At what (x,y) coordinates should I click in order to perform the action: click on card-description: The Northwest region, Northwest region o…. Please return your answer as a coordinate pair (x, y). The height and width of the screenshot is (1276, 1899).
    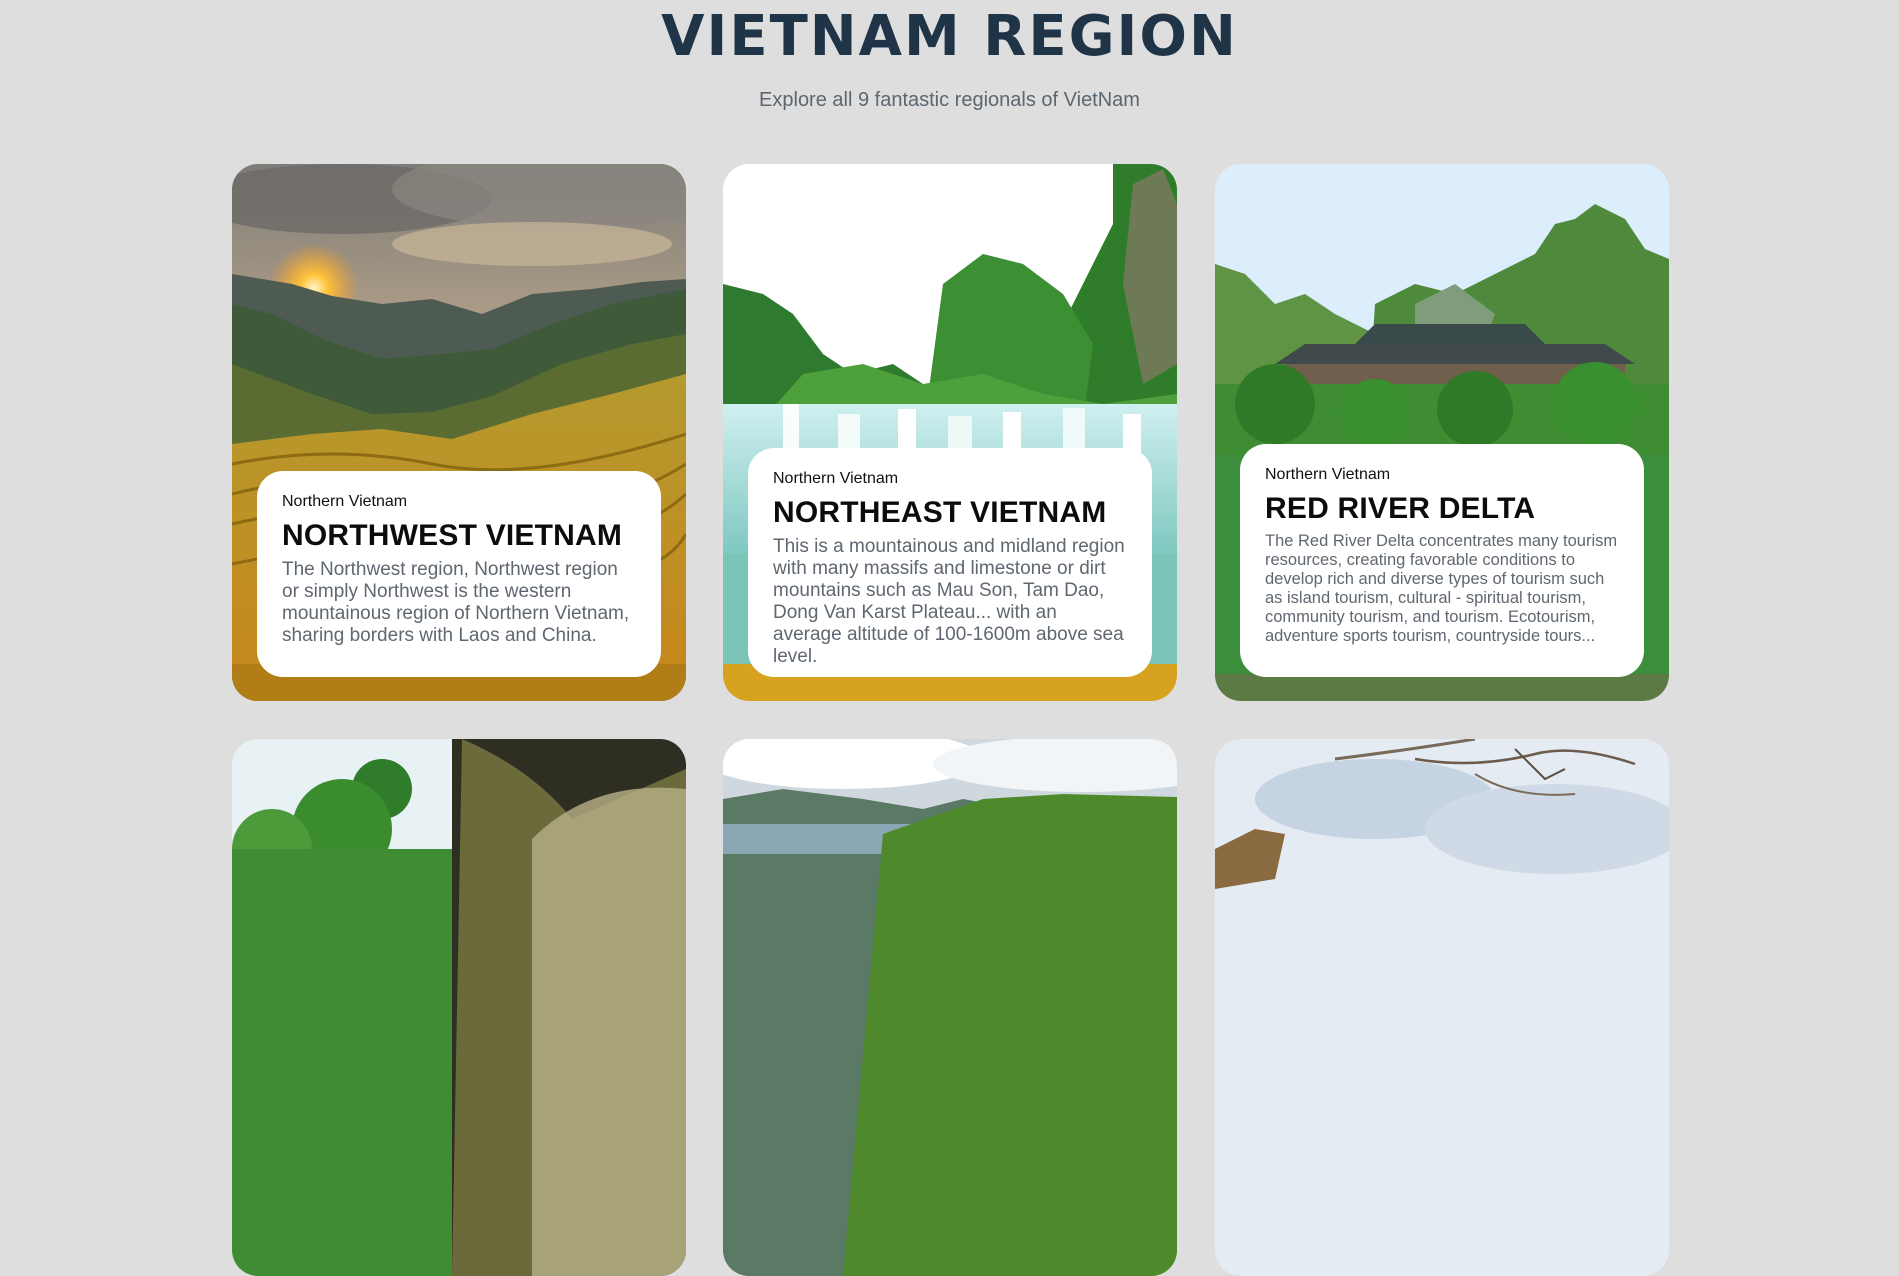
    Looking at the image, I should click on (456, 602).